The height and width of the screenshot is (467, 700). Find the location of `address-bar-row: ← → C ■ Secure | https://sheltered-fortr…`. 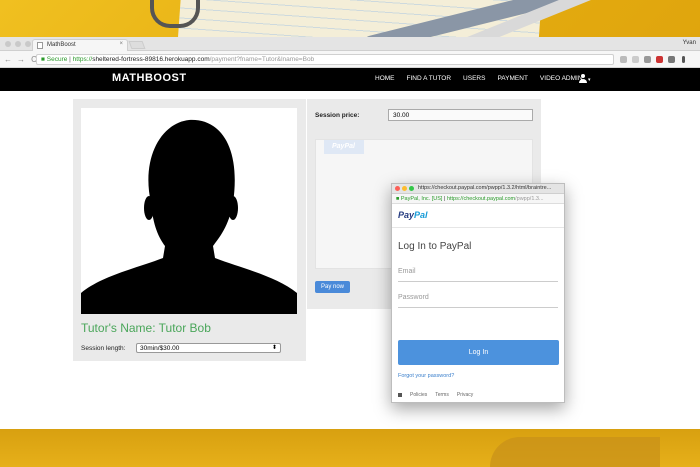

address-bar-row: ← → C ■ Secure | https://sheltered-fortr… is located at coordinates (350, 59).